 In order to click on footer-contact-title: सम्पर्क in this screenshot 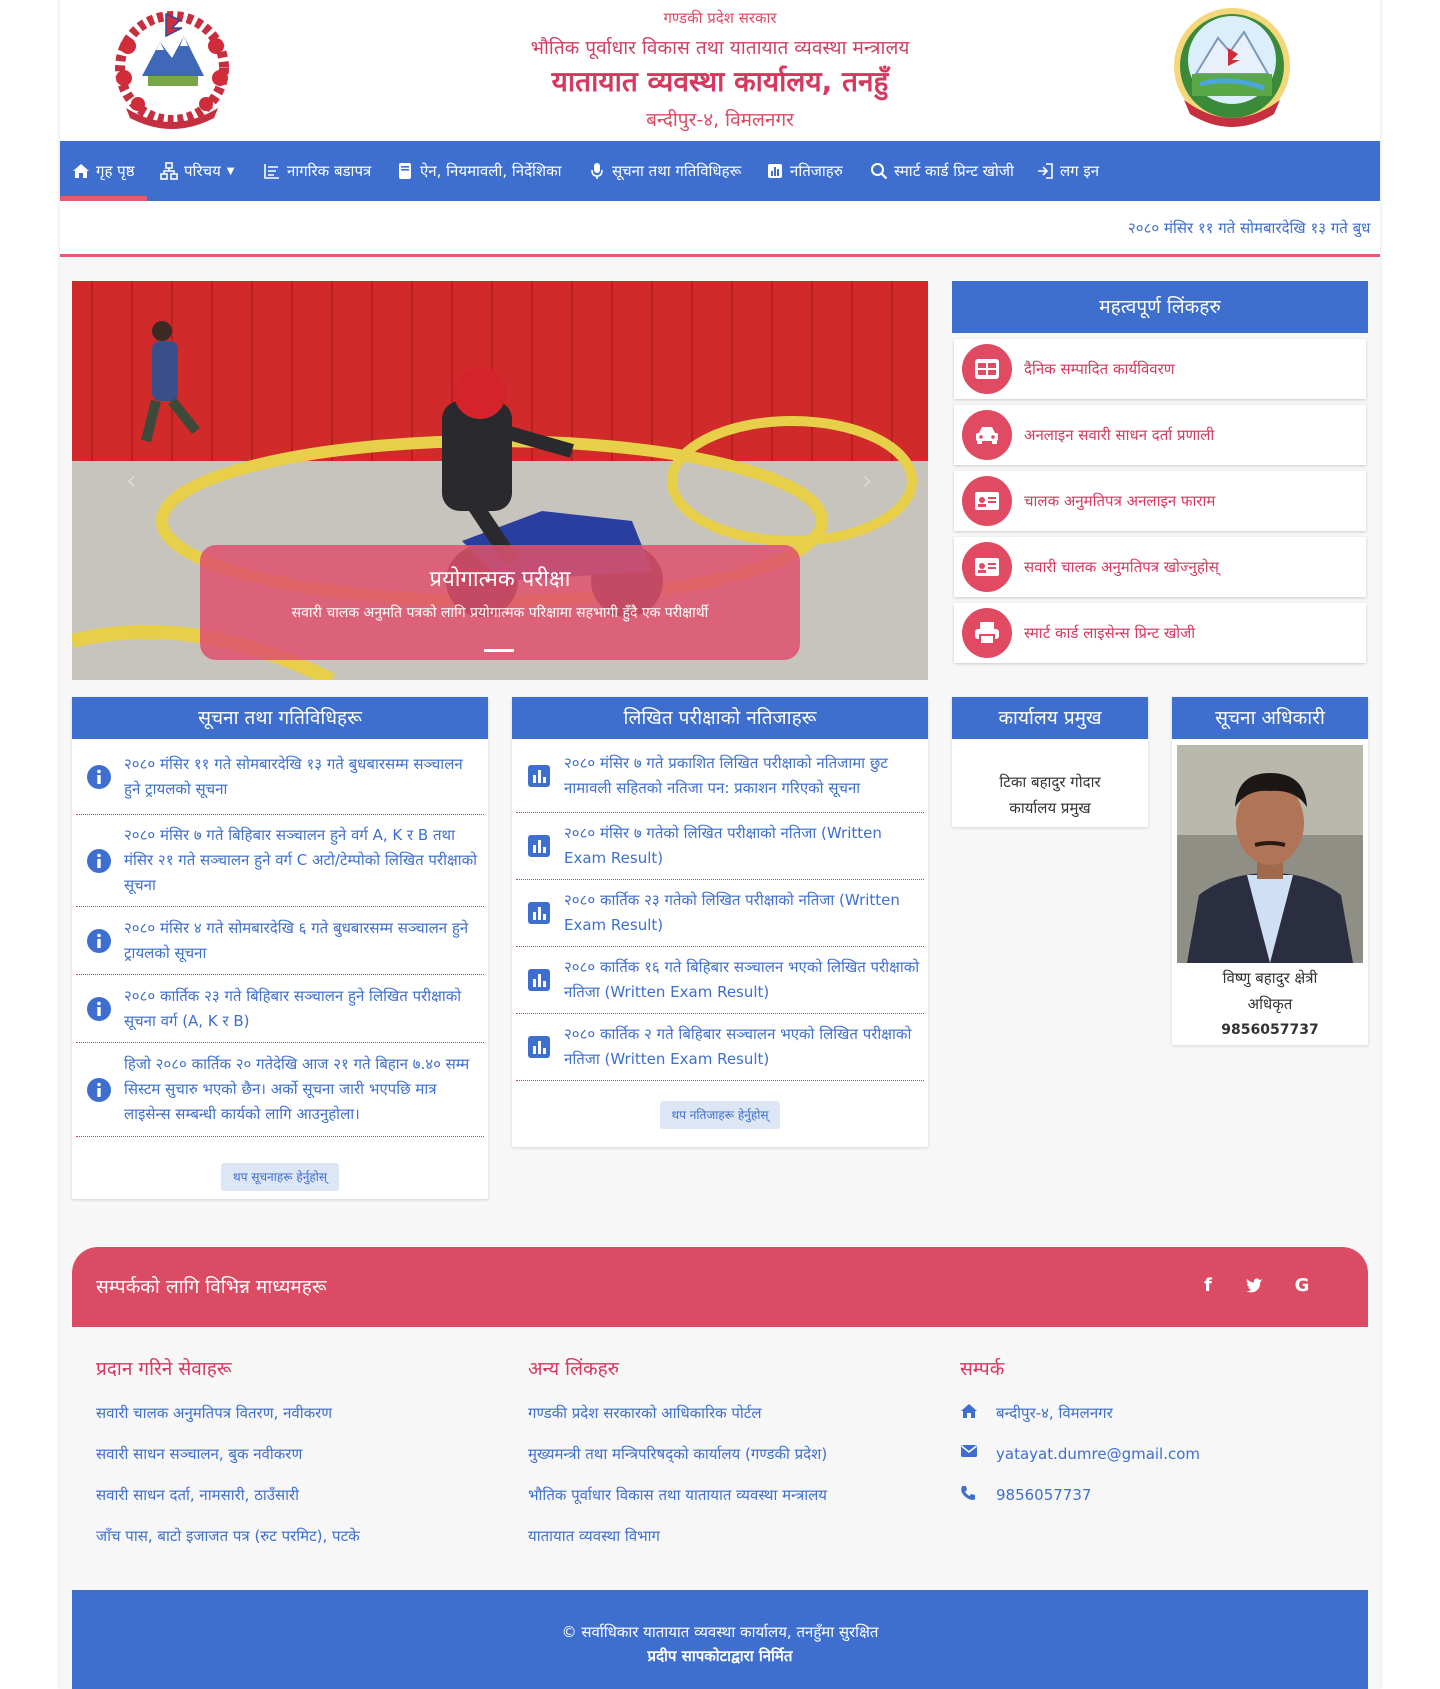, I will do `click(982, 1369)`.